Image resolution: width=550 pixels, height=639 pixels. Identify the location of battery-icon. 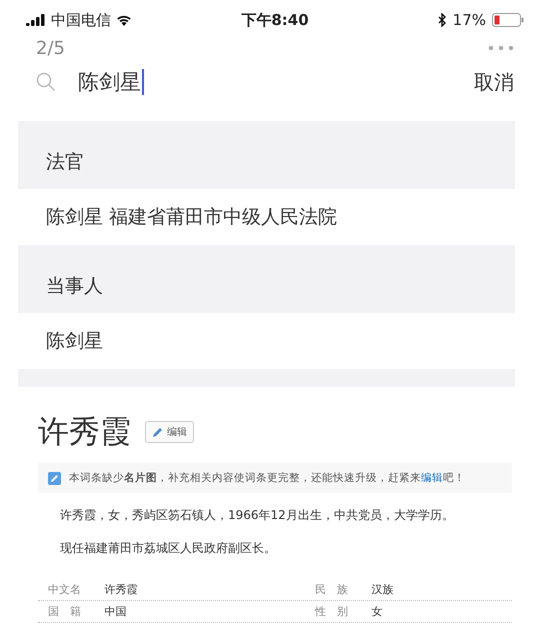
(508, 20).